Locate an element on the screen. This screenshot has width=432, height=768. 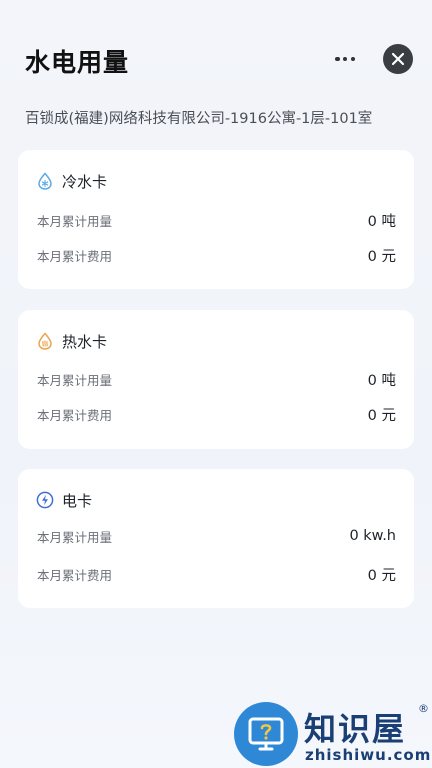
close-button is located at coordinates (398, 59).